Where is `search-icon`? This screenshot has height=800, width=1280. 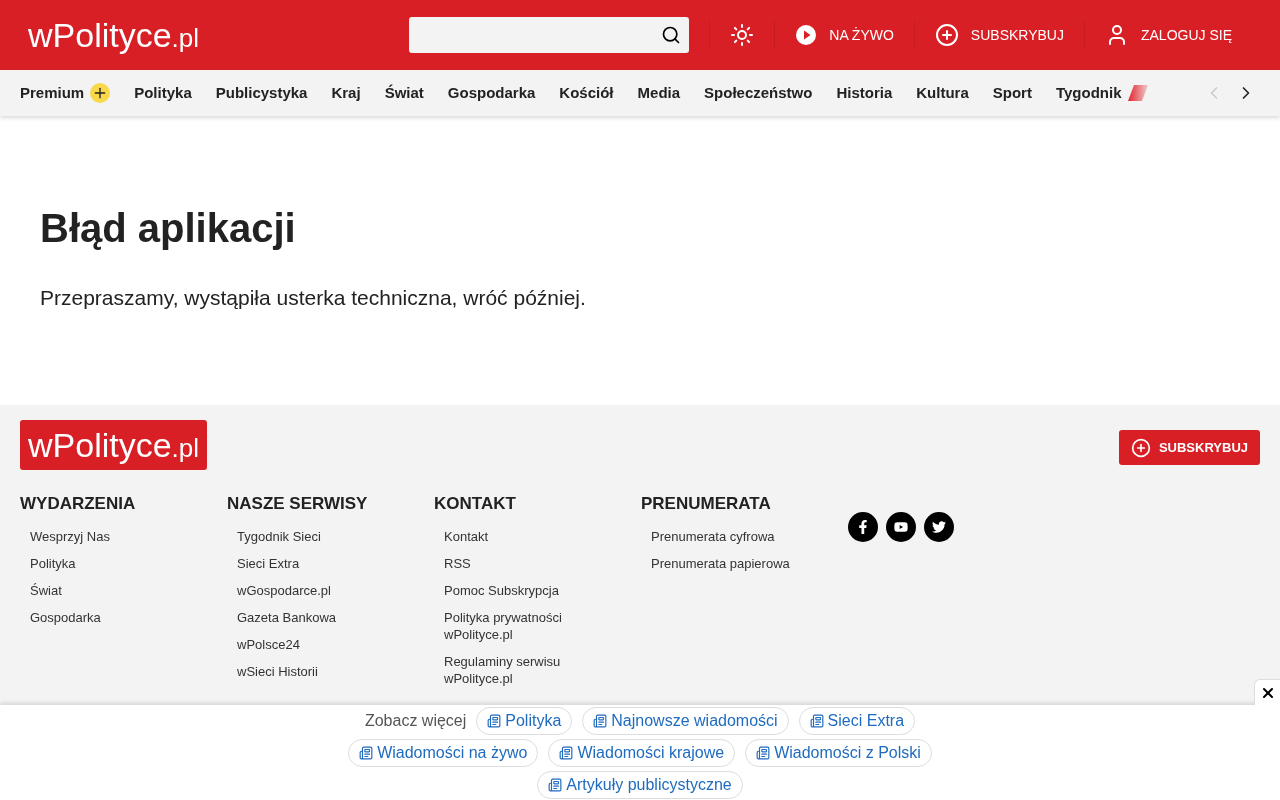 search-icon is located at coordinates (671, 35).